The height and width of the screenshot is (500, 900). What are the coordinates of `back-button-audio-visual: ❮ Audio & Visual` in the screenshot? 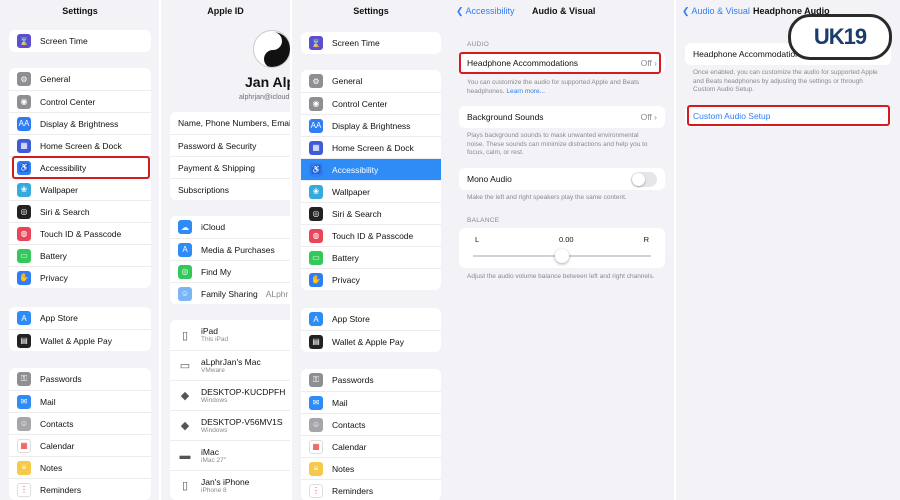 It's located at (716, 11).